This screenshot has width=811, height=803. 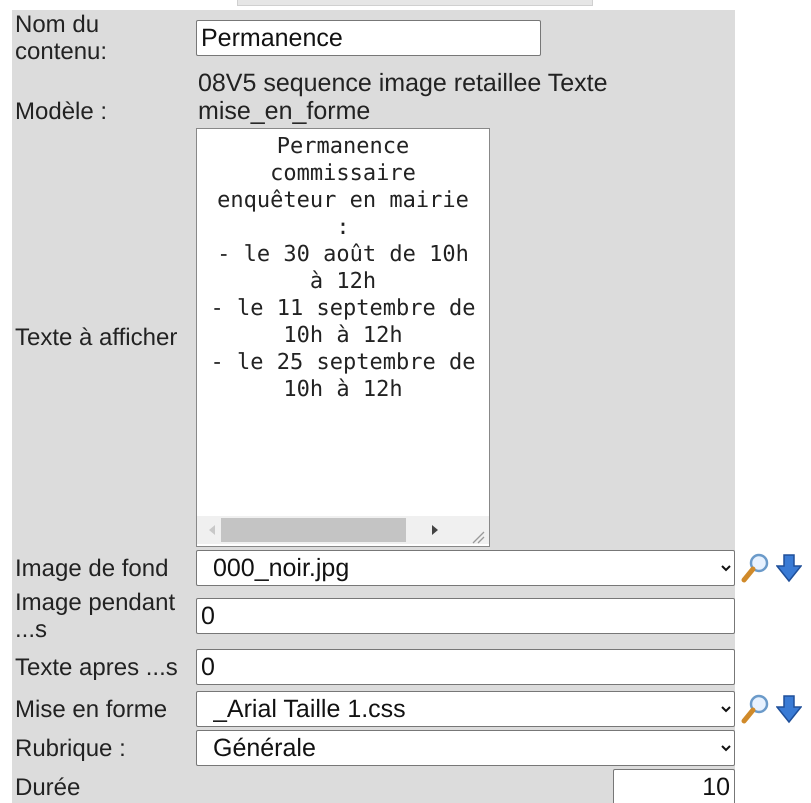 What do you see at coordinates (61, 111) in the screenshot?
I see `field-label: Modèle :` at bounding box center [61, 111].